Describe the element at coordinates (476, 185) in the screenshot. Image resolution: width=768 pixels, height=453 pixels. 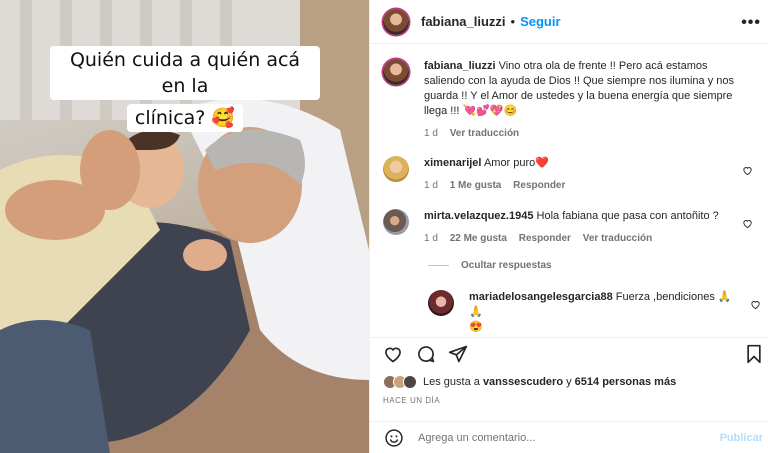
I see `comment-likes: 1 Me gusta` at that location.